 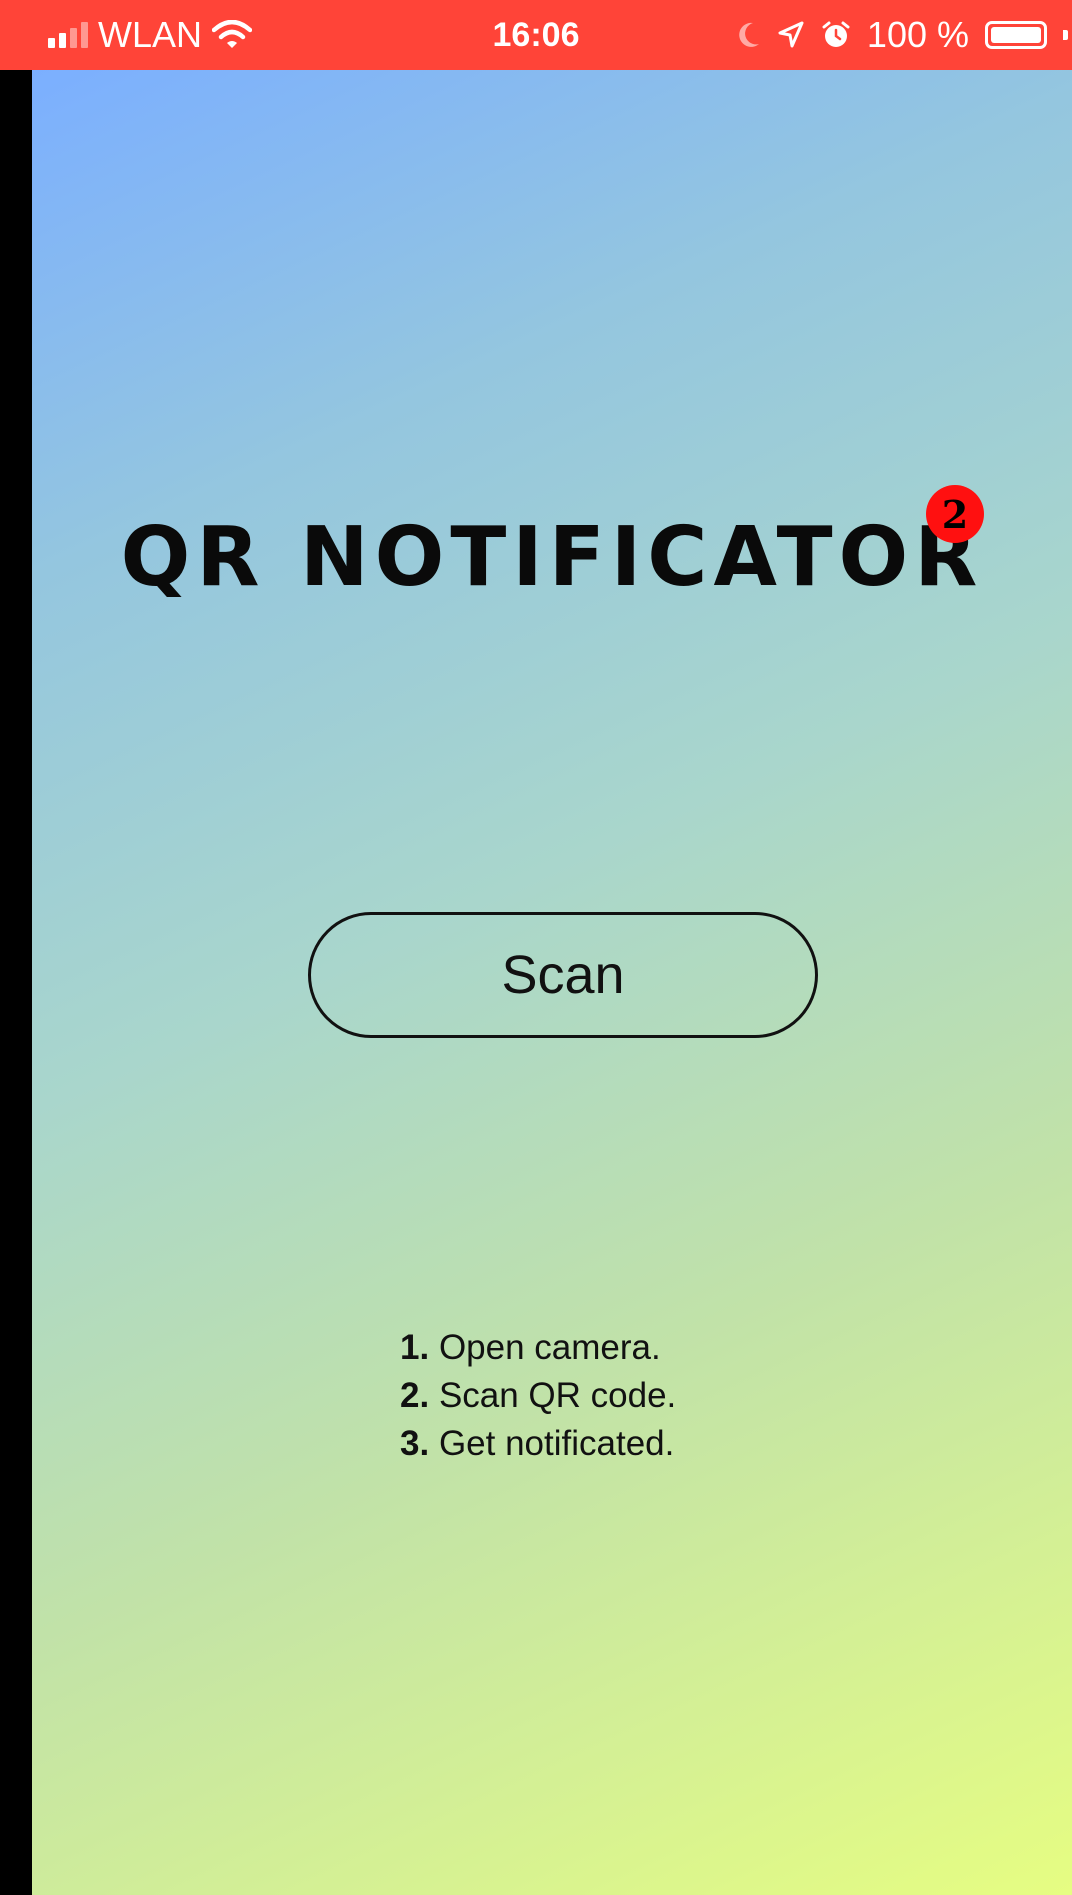 What do you see at coordinates (68, 35) in the screenshot?
I see `signal-bars-icon` at bounding box center [68, 35].